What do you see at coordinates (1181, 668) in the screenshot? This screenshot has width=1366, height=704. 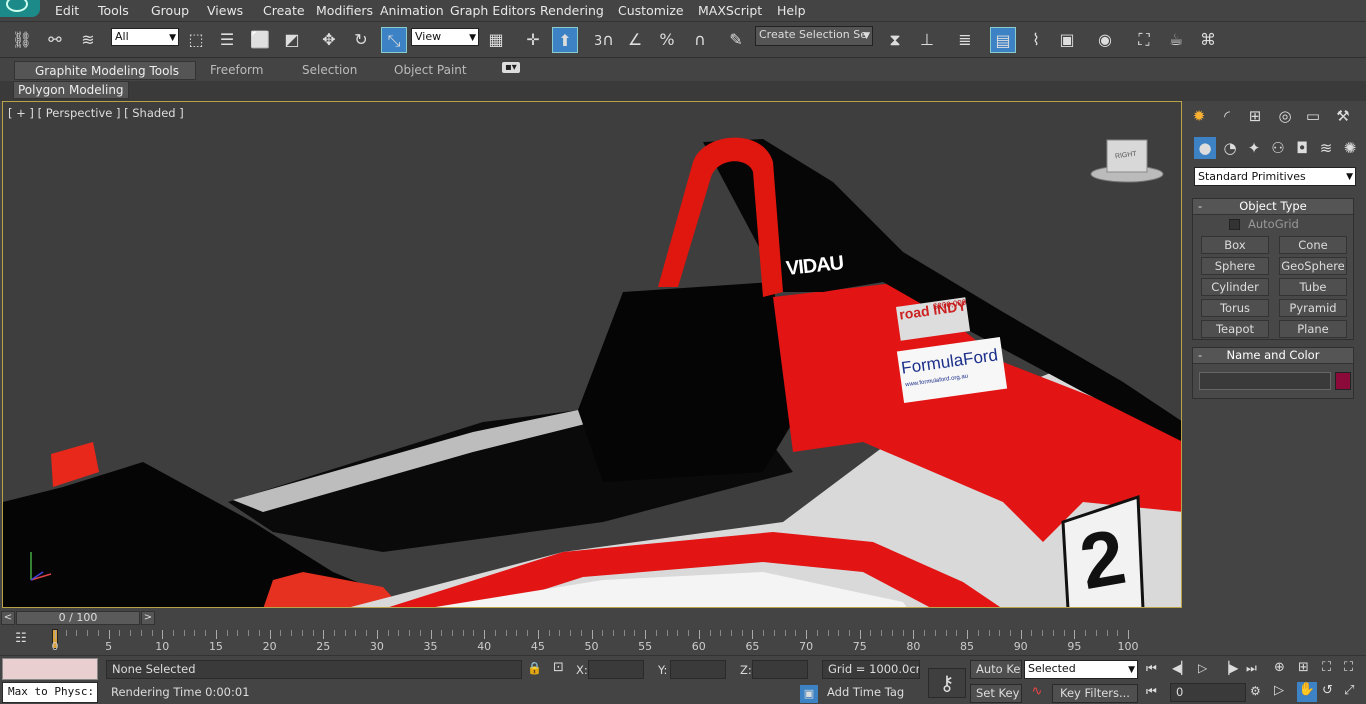 I see `previous-frame-icon: ◀▏` at bounding box center [1181, 668].